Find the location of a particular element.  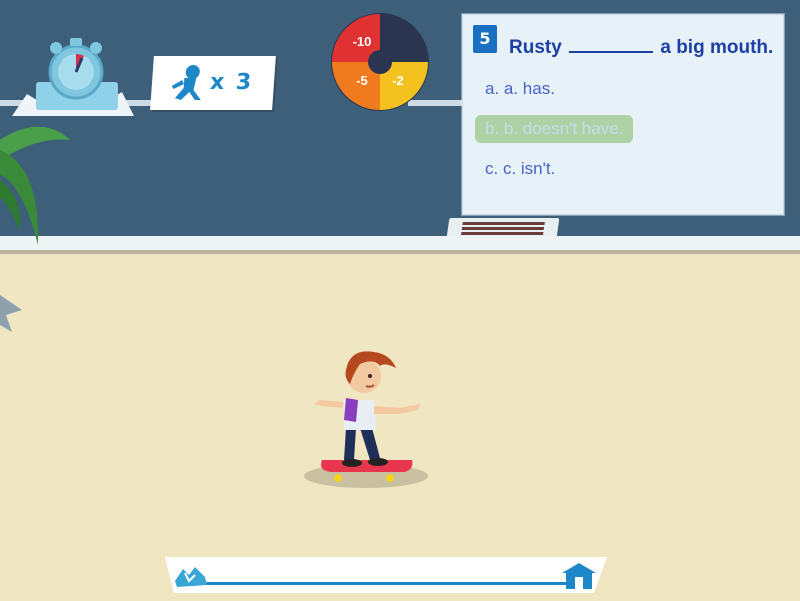

progress-background is located at coordinates (386, 575).